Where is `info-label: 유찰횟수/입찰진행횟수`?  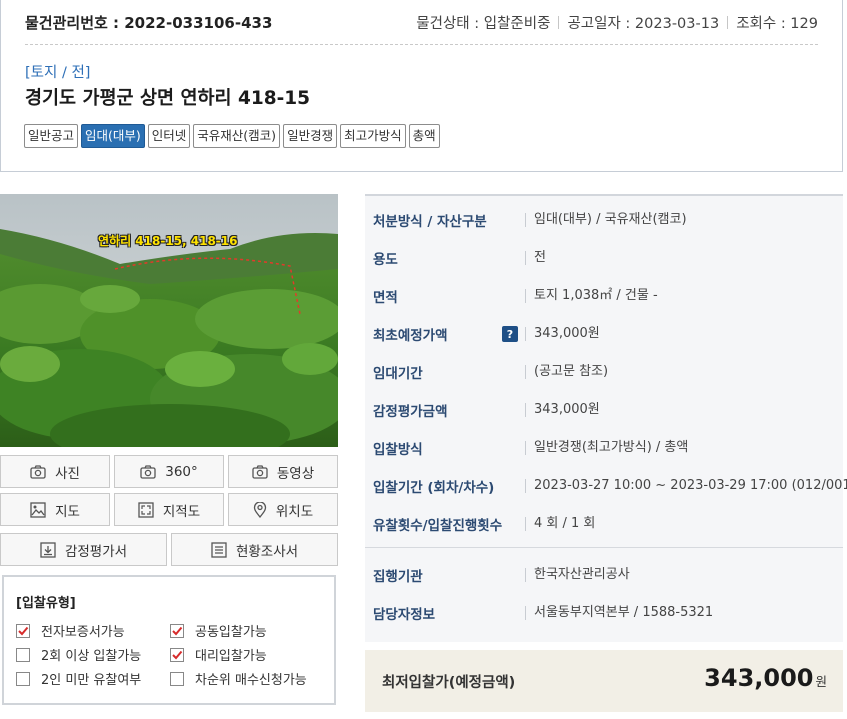 info-label: 유찰횟수/입찰진행횟수 is located at coordinates (438, 526).